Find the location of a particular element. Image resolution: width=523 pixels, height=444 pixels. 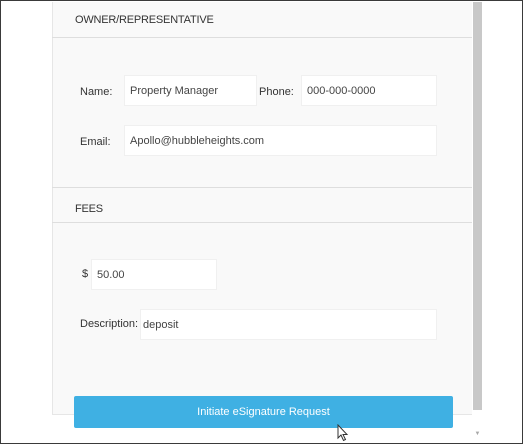

amount-field: 50.00 is located at coordinates (154, 274).